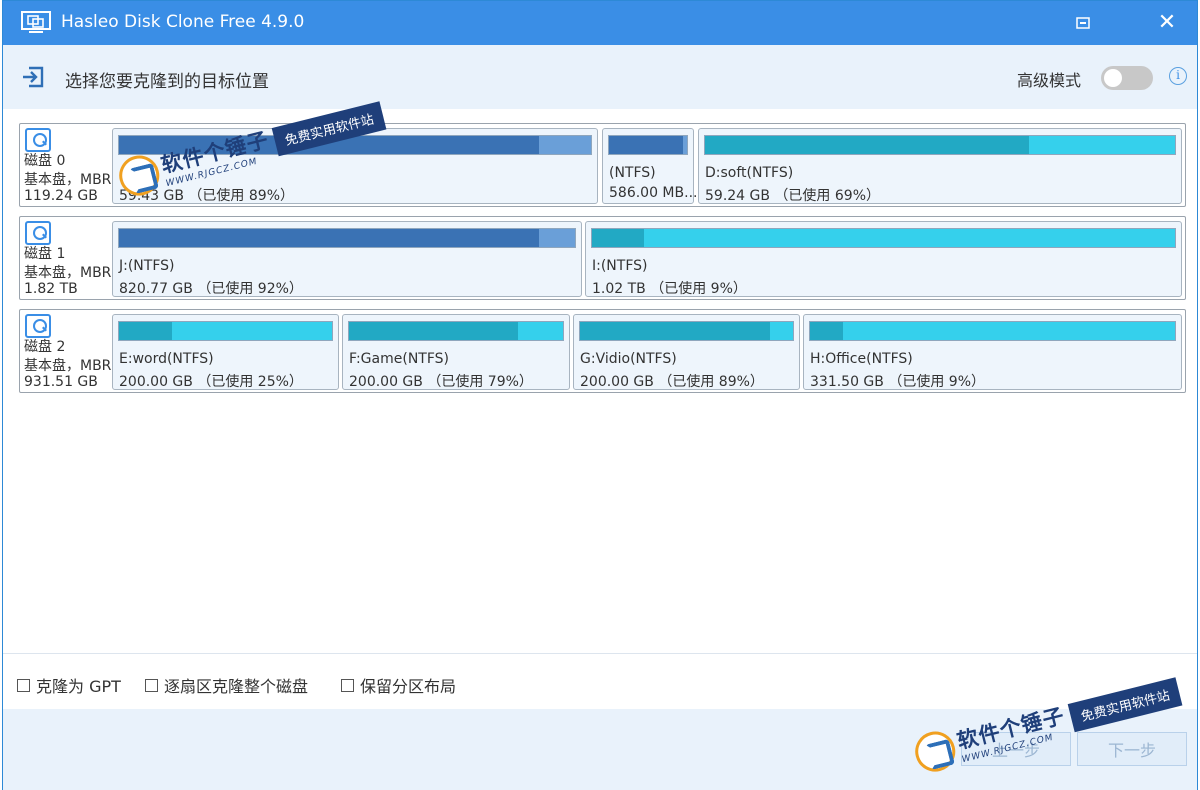 The width and height of the screenshot is (1200, 790). Describe the element at coordinates (51, 289) in the screenshot. I see `disk-capacity: 1.82 TB` at that location.